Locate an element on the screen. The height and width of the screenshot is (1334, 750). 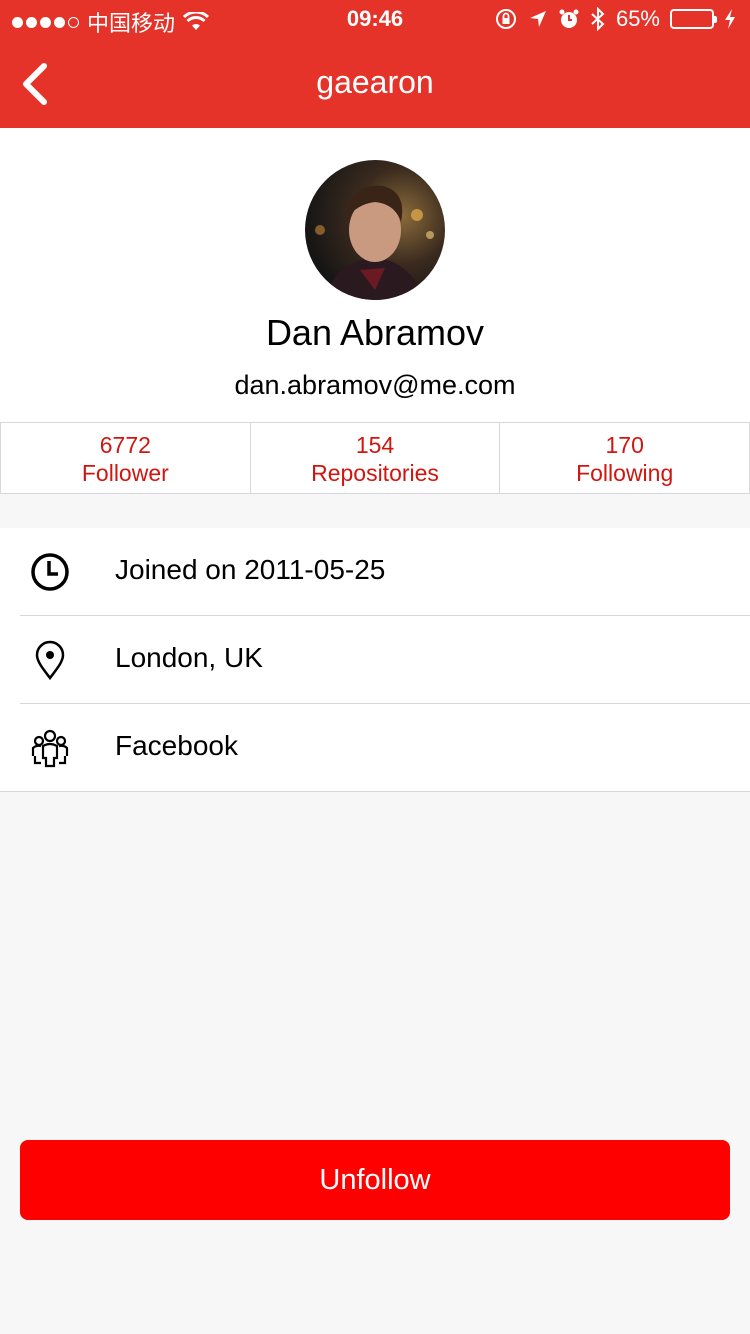
info-row-location: London, UK is located at coordinates (375, 660).